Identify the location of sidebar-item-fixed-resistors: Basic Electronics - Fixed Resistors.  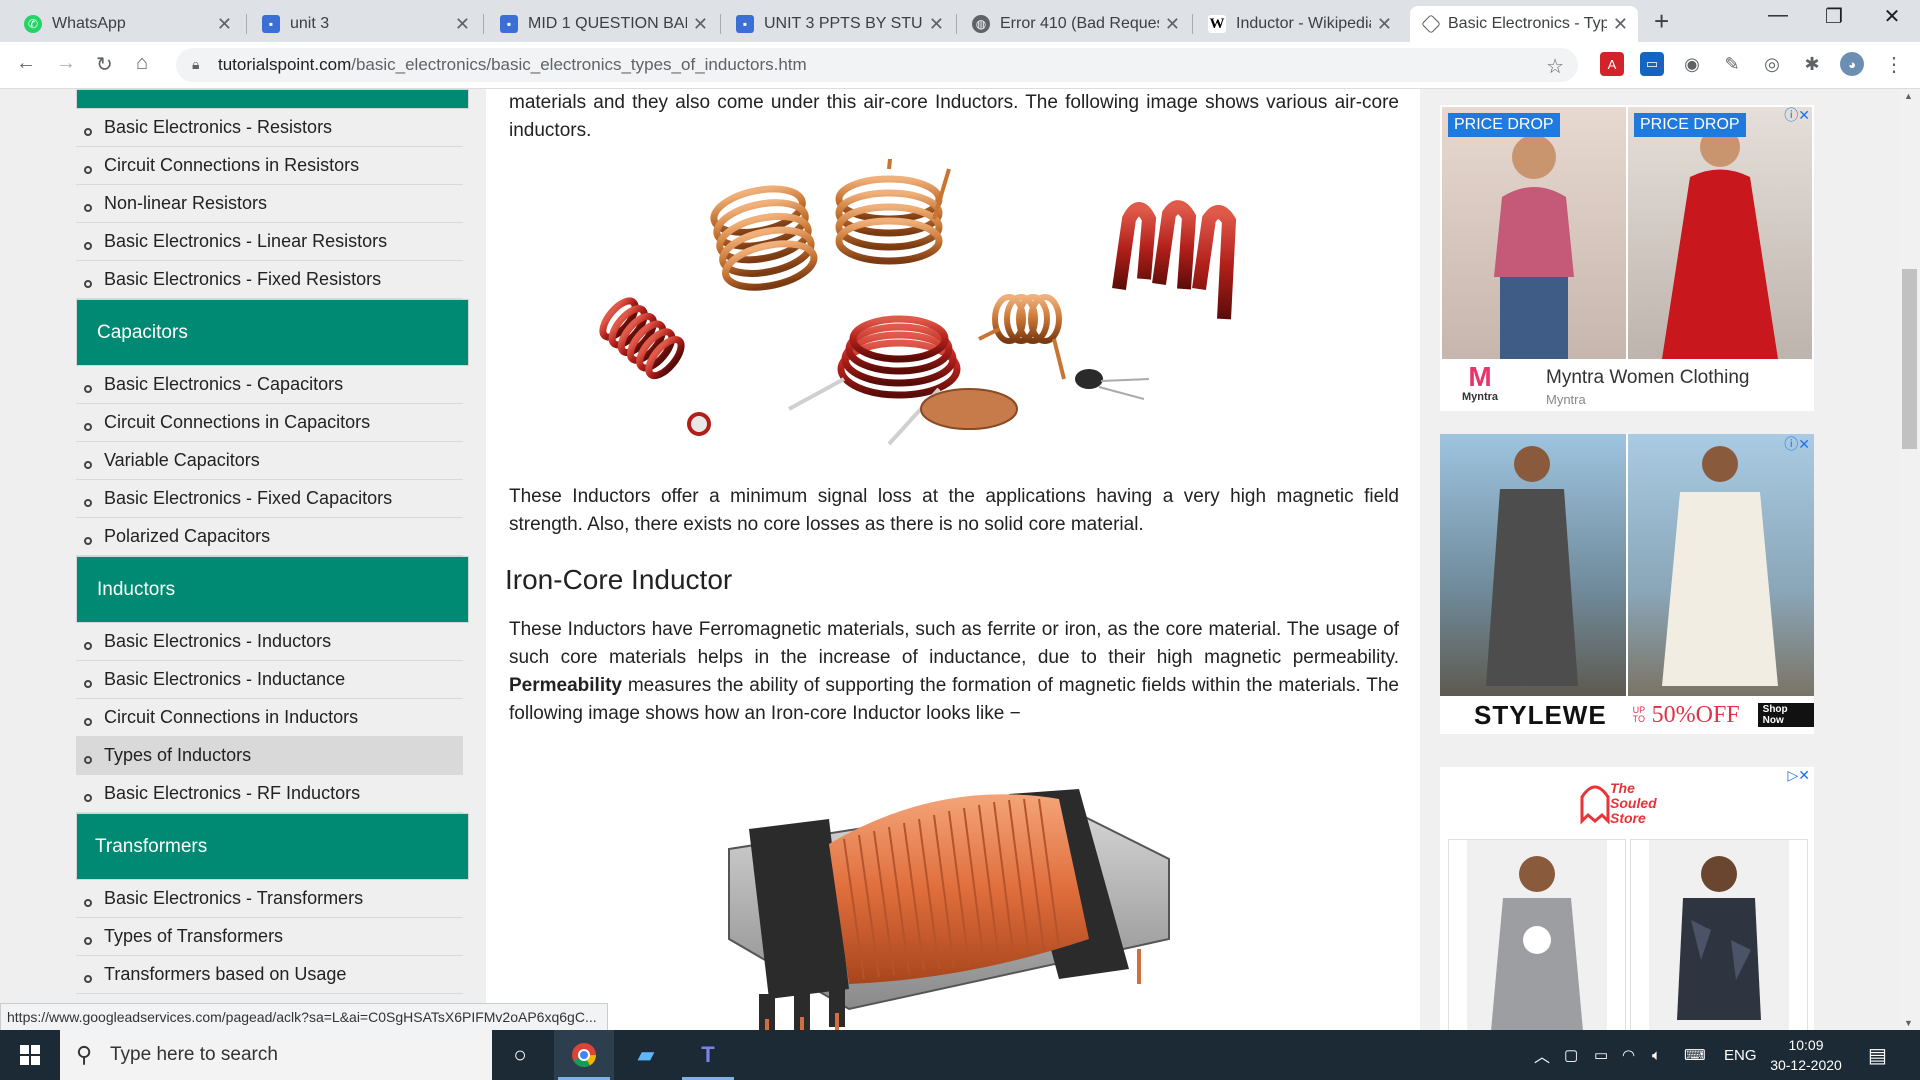
(269, 280).